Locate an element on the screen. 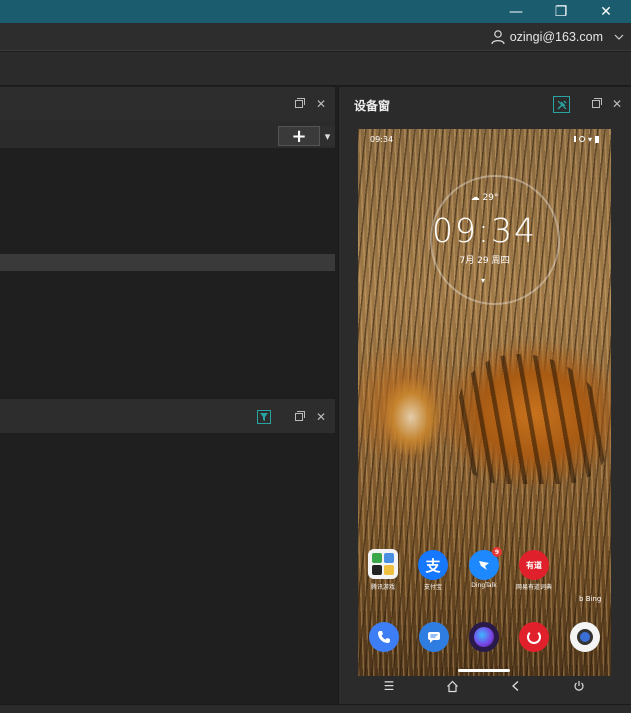 Image resolution: width=631 pixels, height=713 pixels. tiger-wallpaper is located at coordinates (411, 407).